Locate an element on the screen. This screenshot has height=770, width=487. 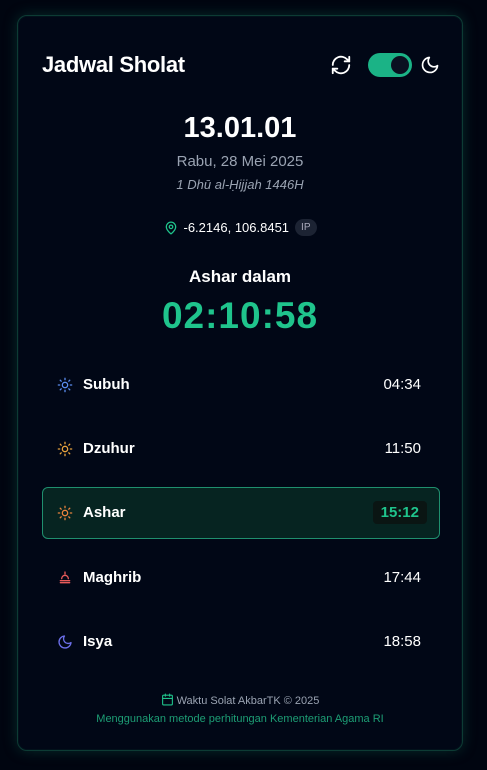
map-pin-icon is located at coordinates (170, 227).